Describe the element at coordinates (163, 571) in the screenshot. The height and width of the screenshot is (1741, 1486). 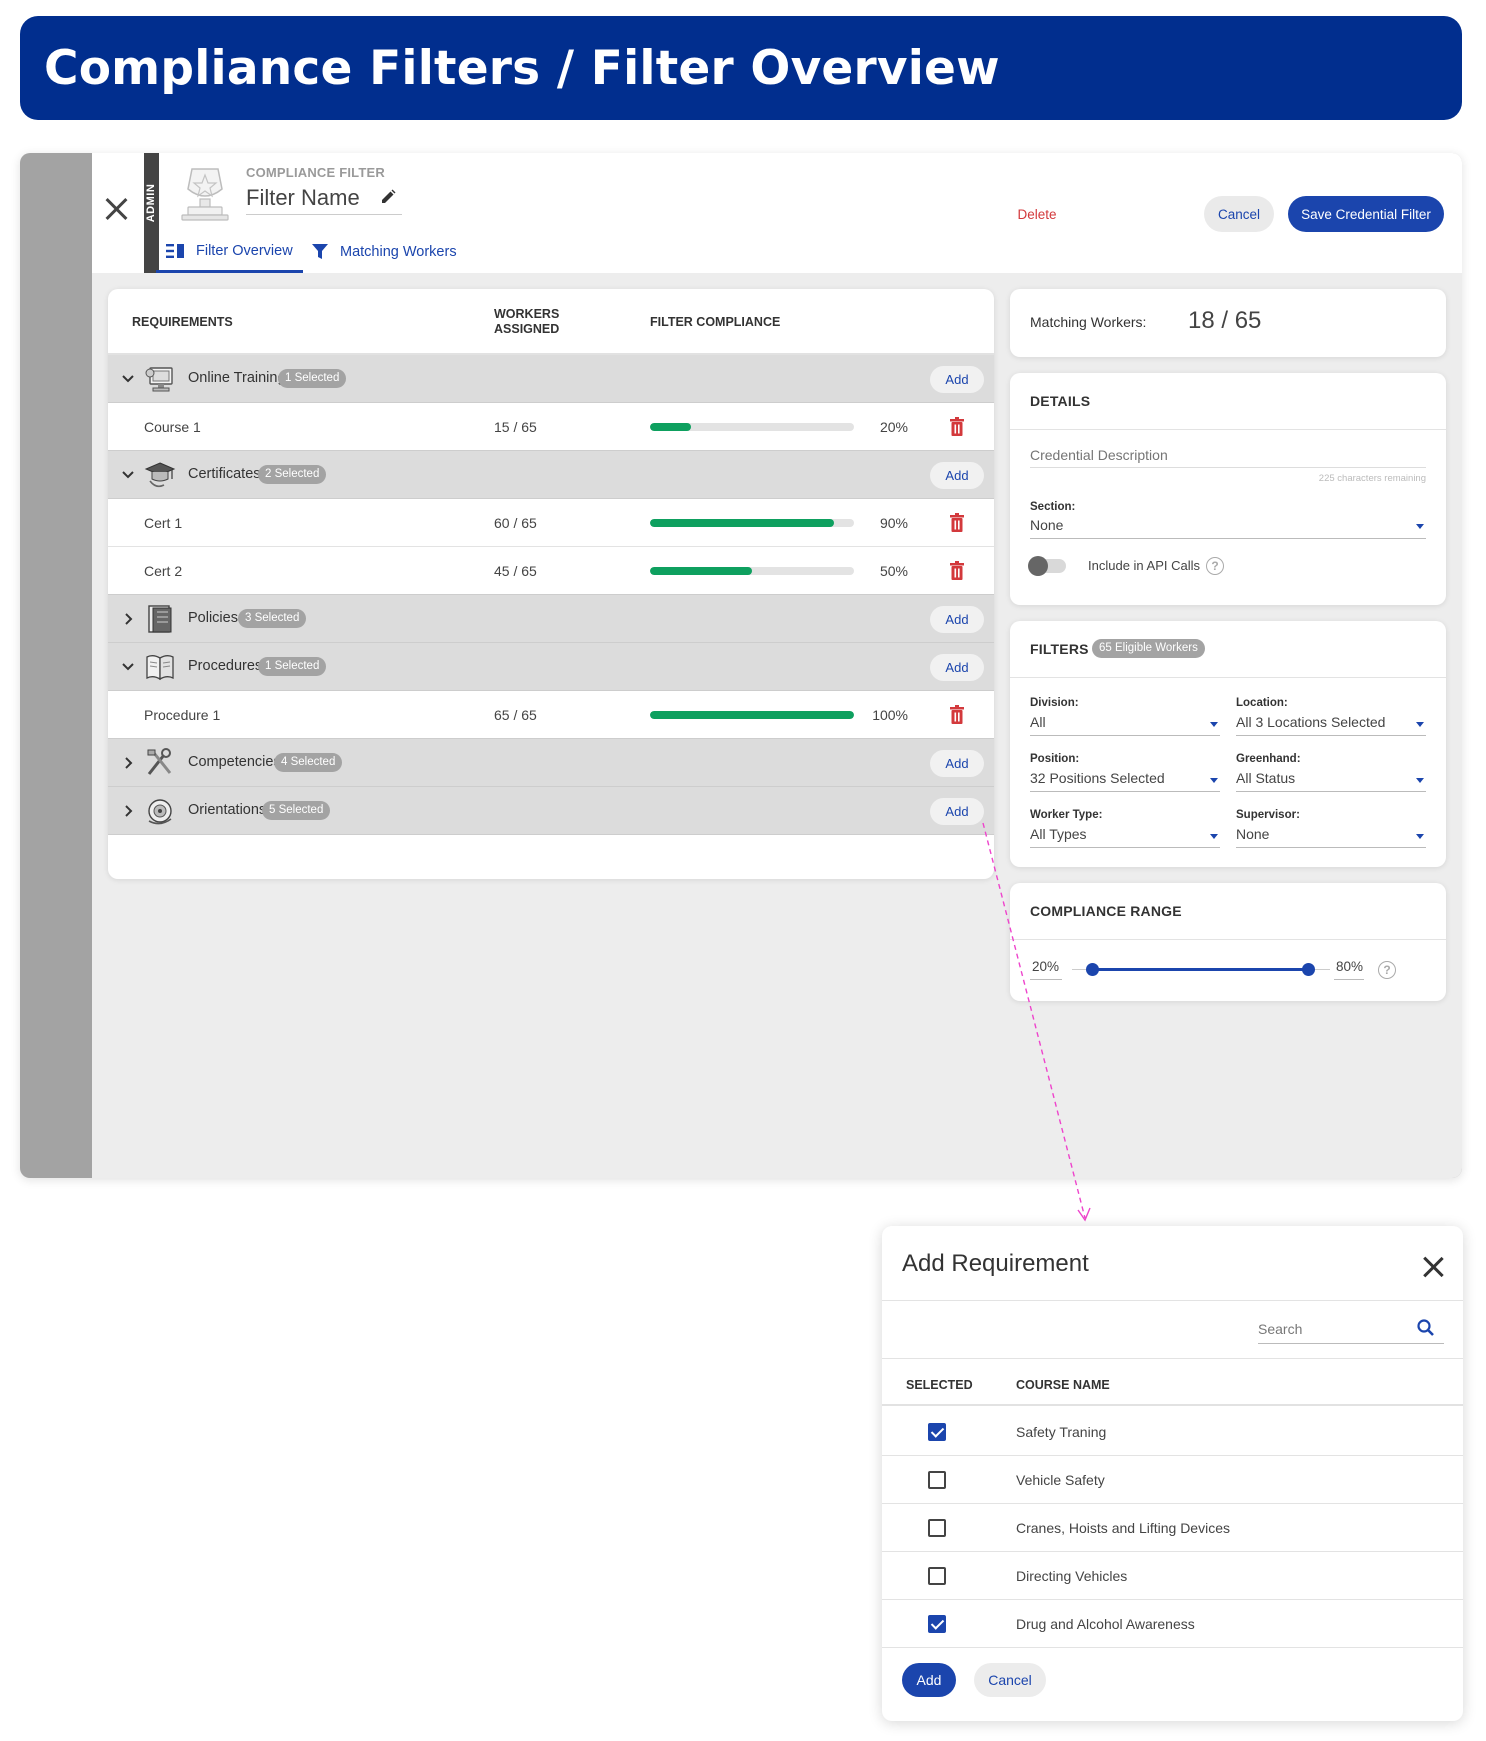
I see `requirement-name: Cert 2` at that location.